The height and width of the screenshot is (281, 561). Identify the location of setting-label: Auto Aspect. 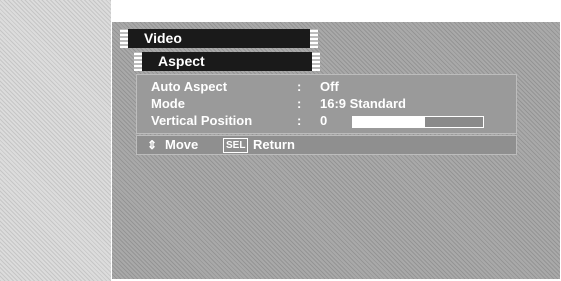
(189, 86).